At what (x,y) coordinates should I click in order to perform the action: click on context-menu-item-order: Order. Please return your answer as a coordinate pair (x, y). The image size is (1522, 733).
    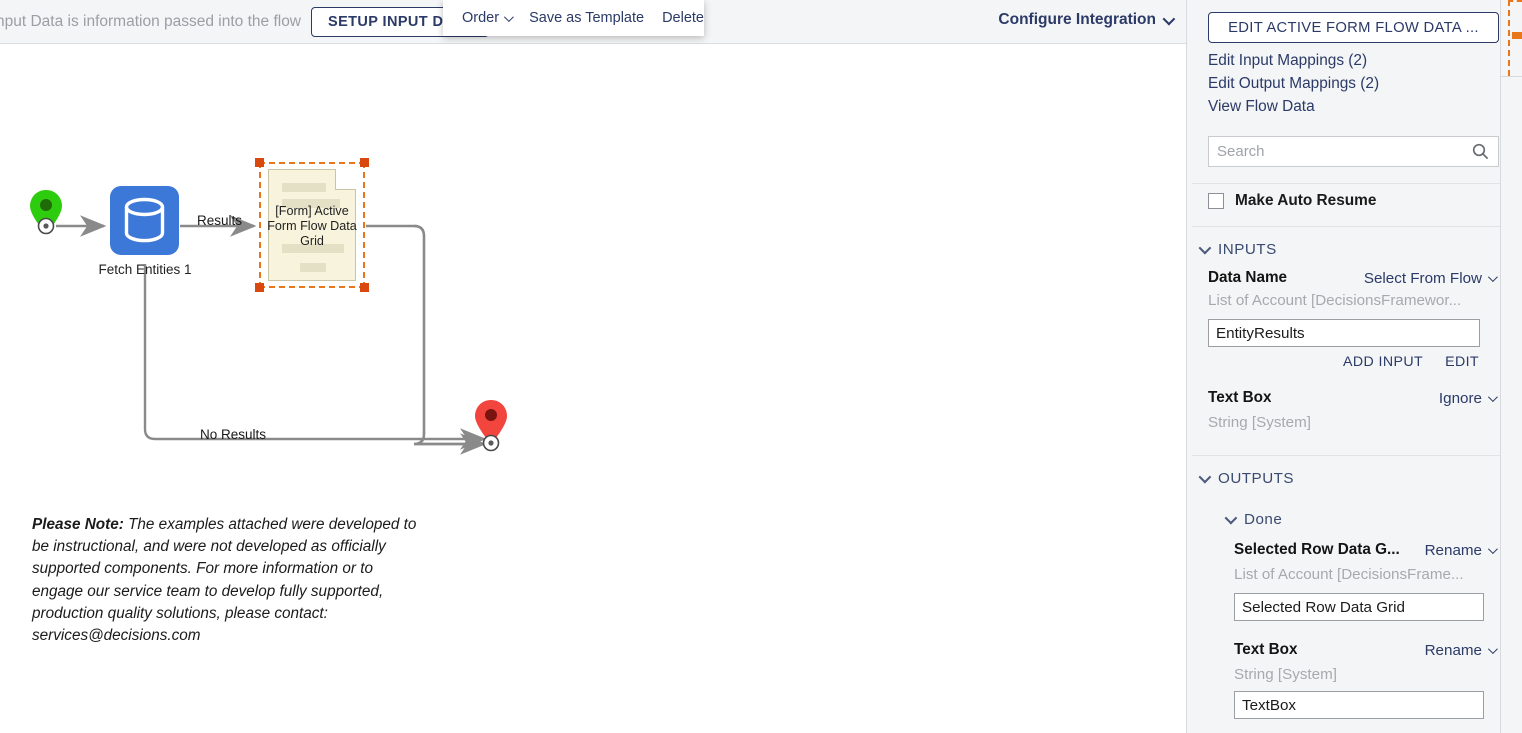
    Looking at the image, I should click on (486, 18).